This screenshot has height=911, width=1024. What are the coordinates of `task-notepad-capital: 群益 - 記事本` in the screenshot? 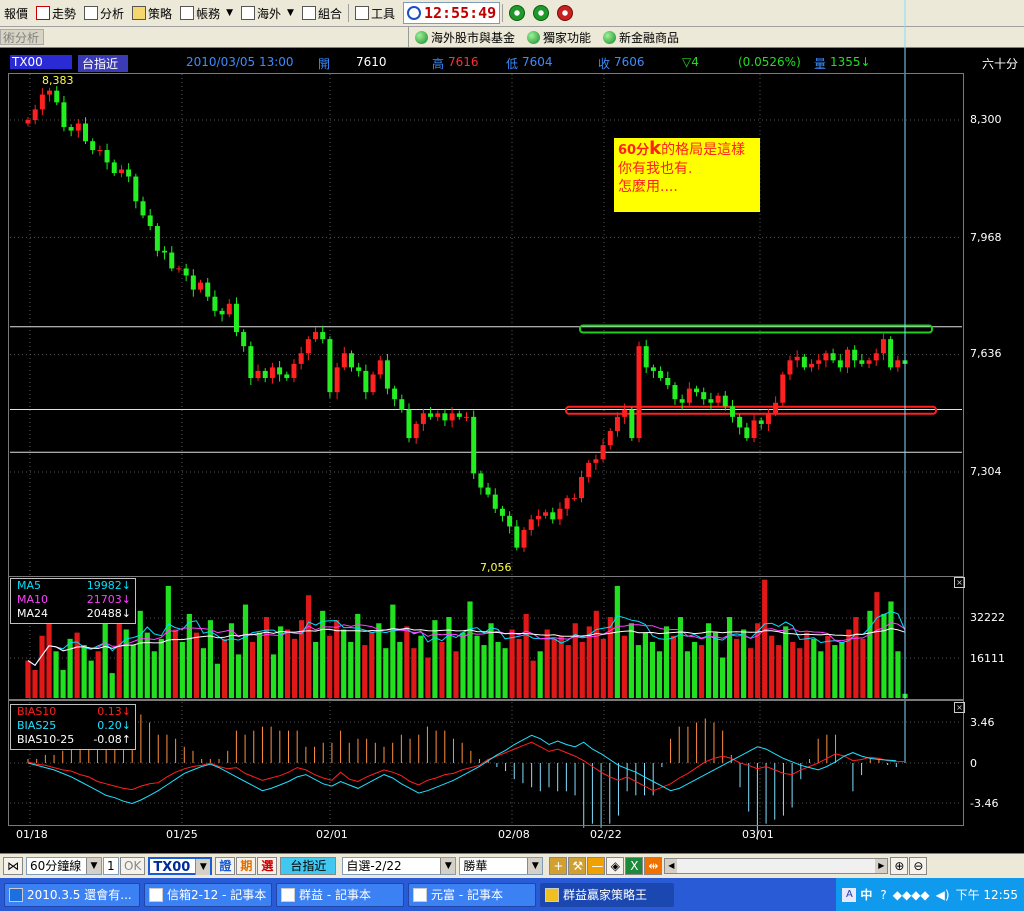 It's located at (340, 894).